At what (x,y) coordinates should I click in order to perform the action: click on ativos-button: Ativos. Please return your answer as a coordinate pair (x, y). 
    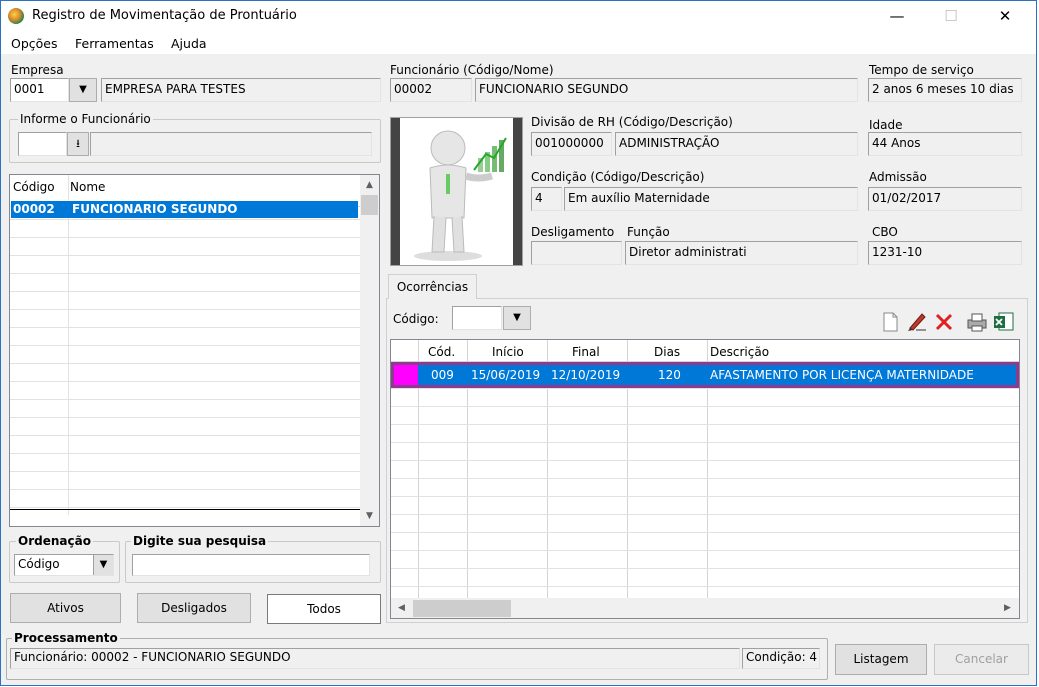
    Looking at the image, I should click on (65, 608).